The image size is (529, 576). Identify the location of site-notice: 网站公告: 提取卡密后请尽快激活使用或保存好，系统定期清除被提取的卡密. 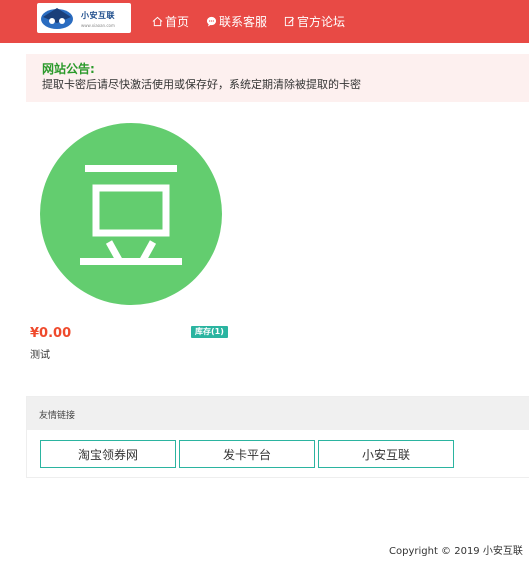
(277, 78).